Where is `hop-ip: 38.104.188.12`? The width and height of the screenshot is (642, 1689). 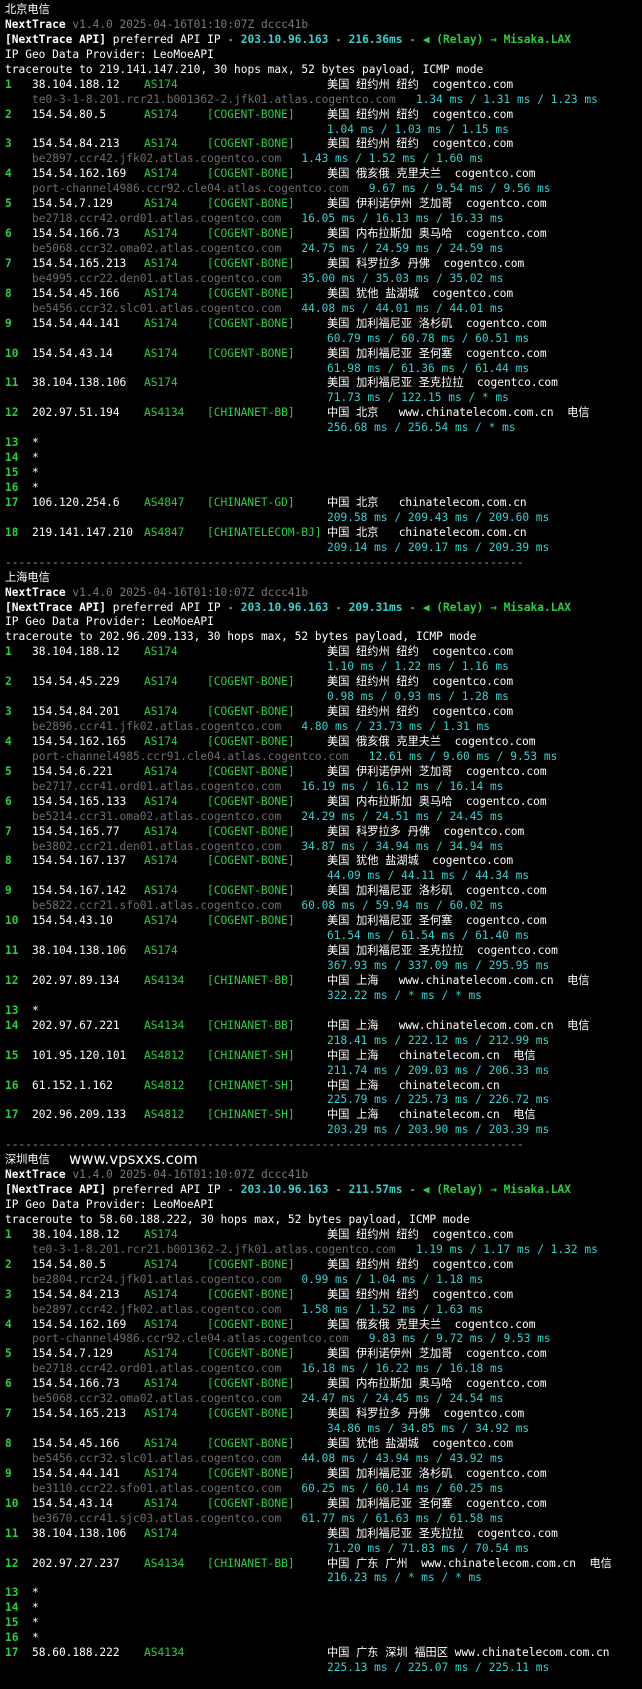 hop-ip: 38.104.188.12 is located at coordinates (76, 1234).